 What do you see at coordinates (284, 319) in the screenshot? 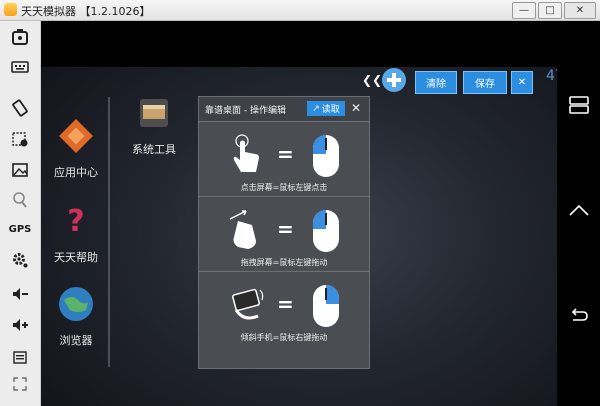
I see `gesture-panel: = 倾斜手机=鼠标右键拖动` at bounding box center [284, 319].